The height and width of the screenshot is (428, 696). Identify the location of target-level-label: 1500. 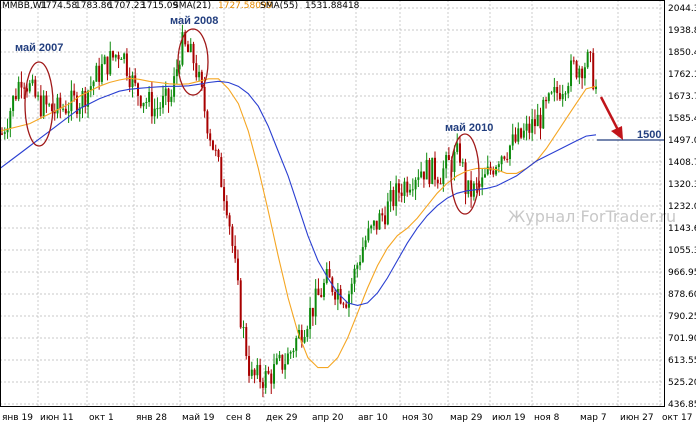
(649, 135).